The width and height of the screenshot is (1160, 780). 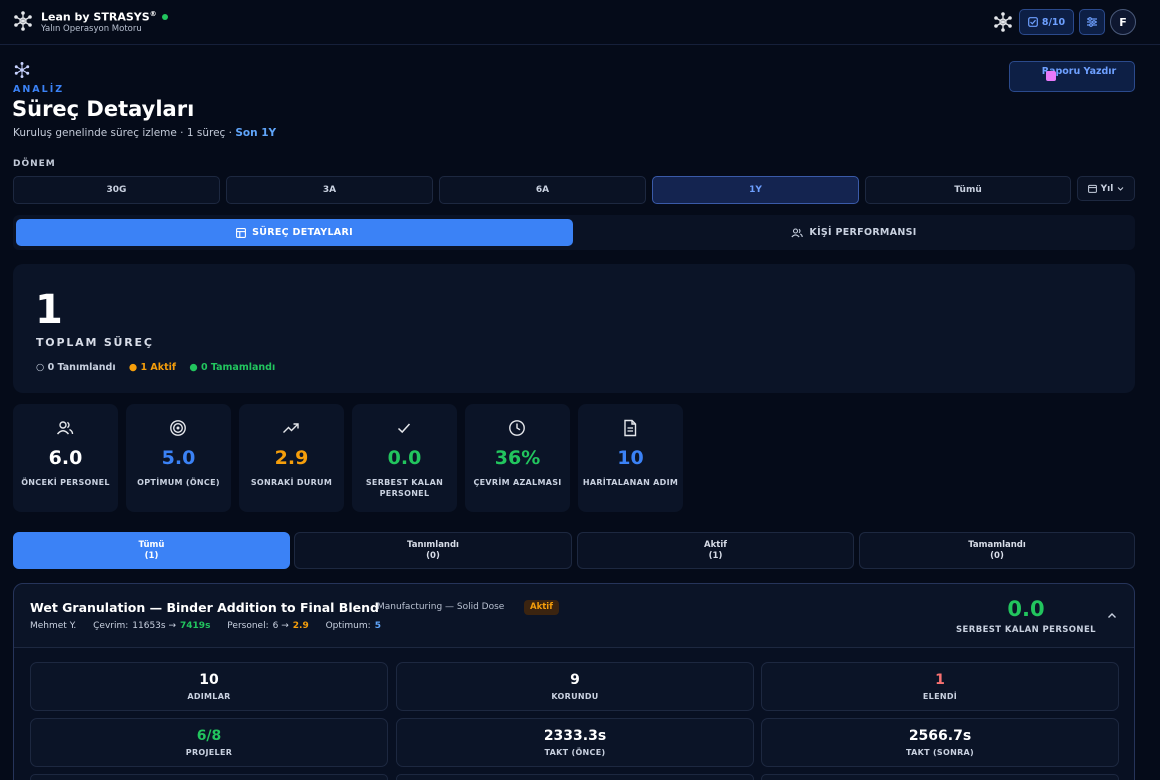 I want to click on process-category: Manufacturing — Solid Dose, so click(x=441, y=607).